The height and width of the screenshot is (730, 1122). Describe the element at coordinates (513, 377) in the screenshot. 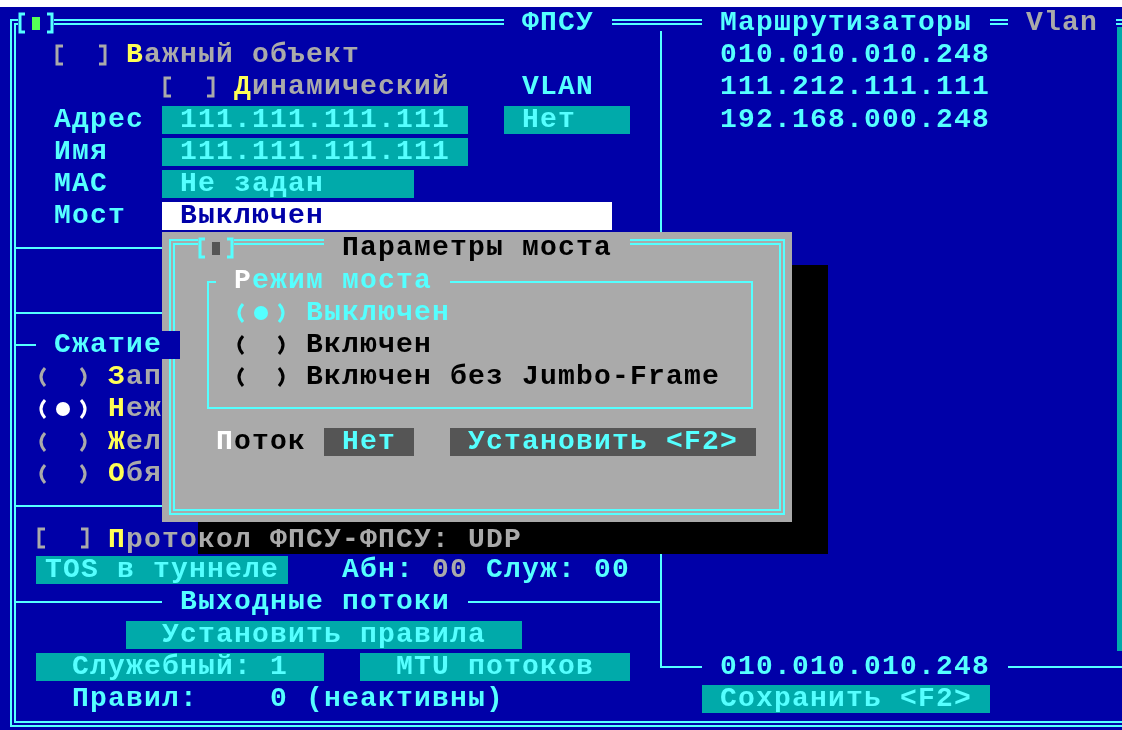

I see `radio-label: Включен без Jumbo-Frame` at that location.